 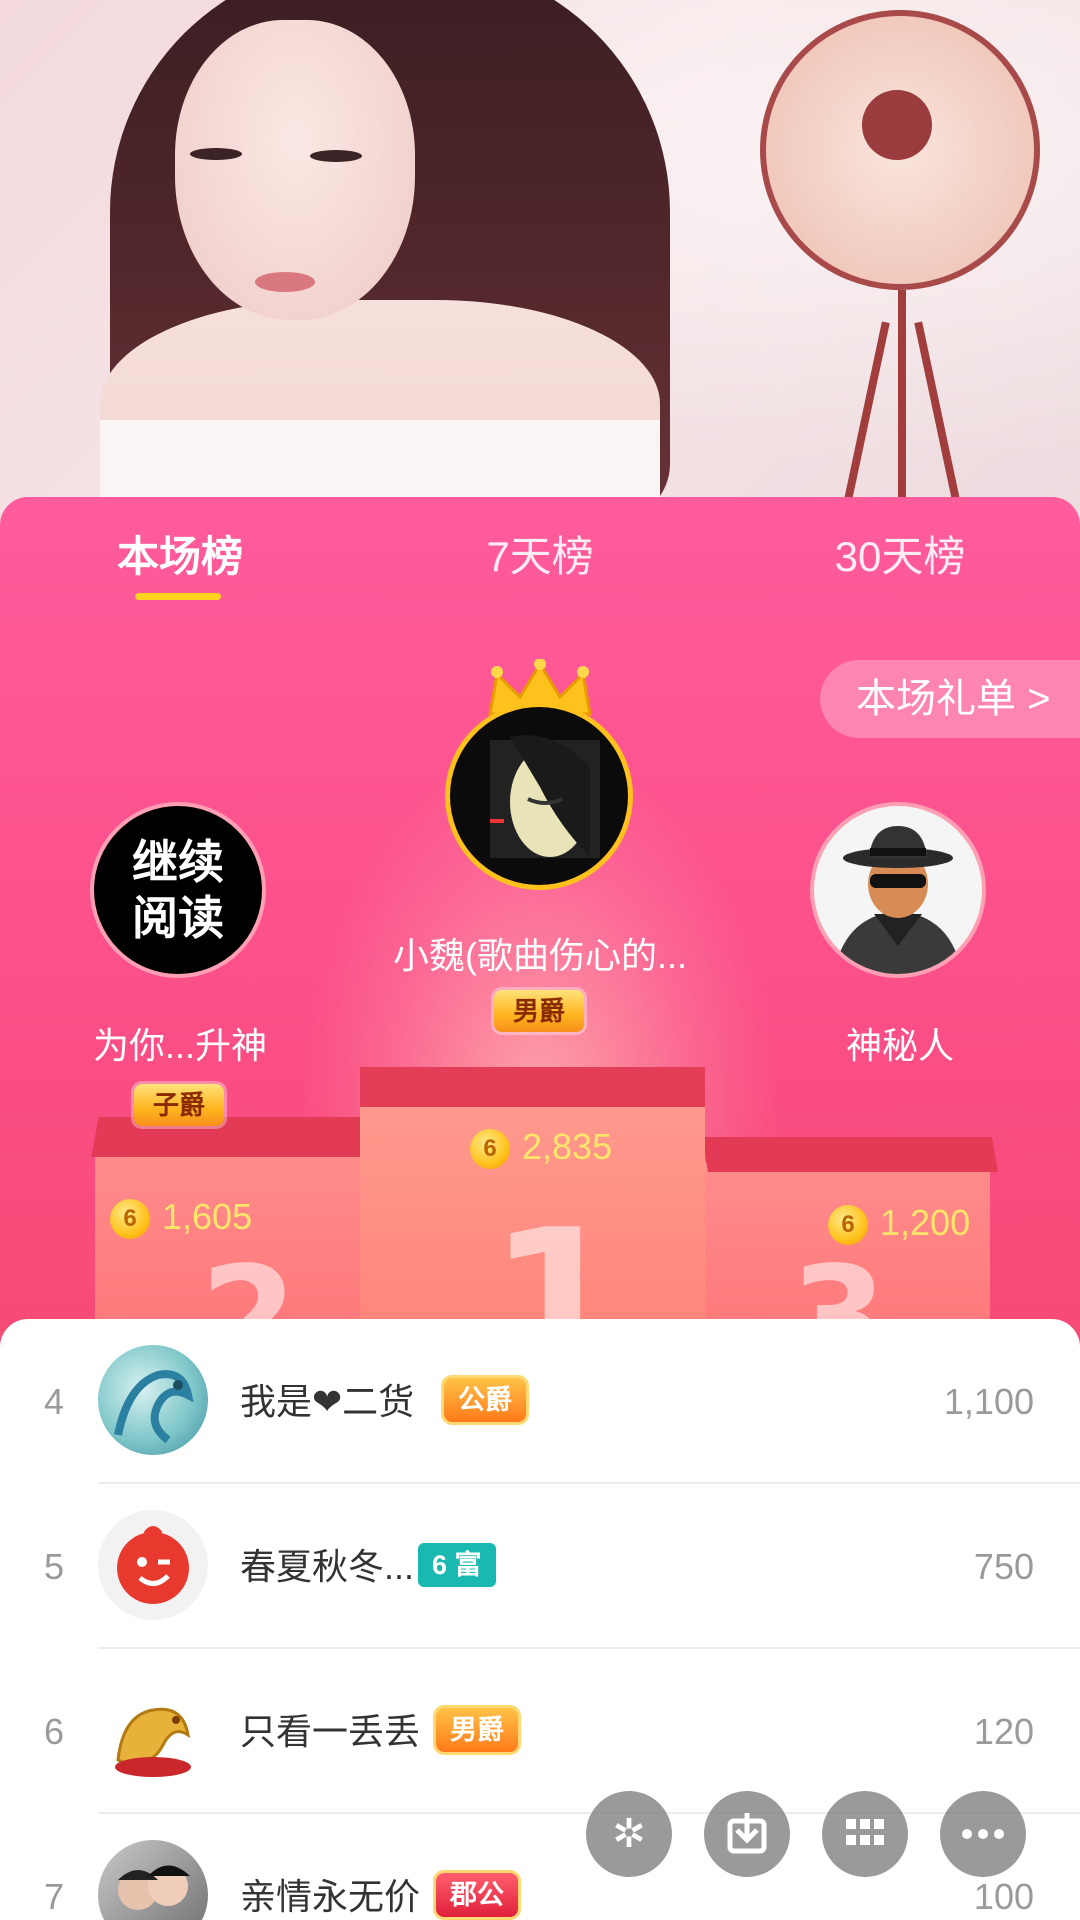 What do you see at coordinates (898, 900) in the screenshot?
I see `mystery-man-icon` at bounding box center [898, 900].